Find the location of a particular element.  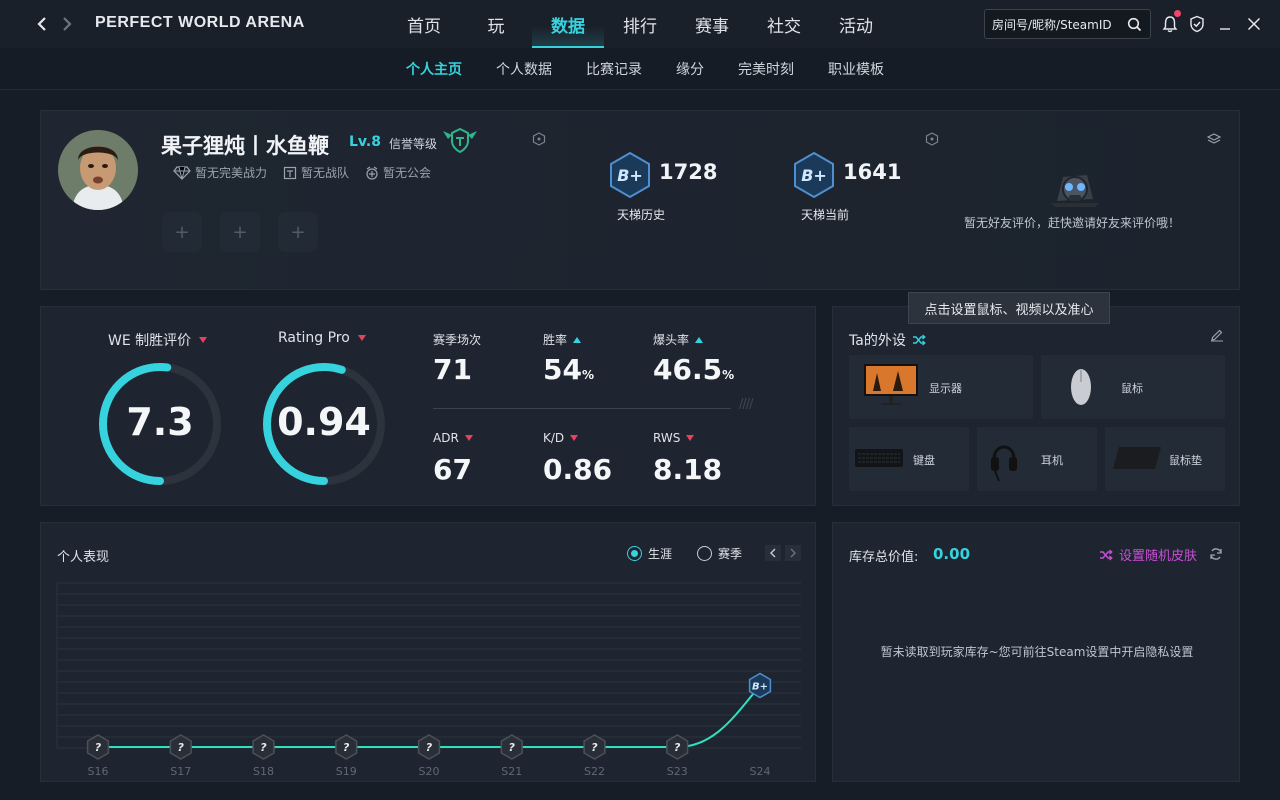

headshot-rate-value: 46.5% is located at coordinates (693, 369).